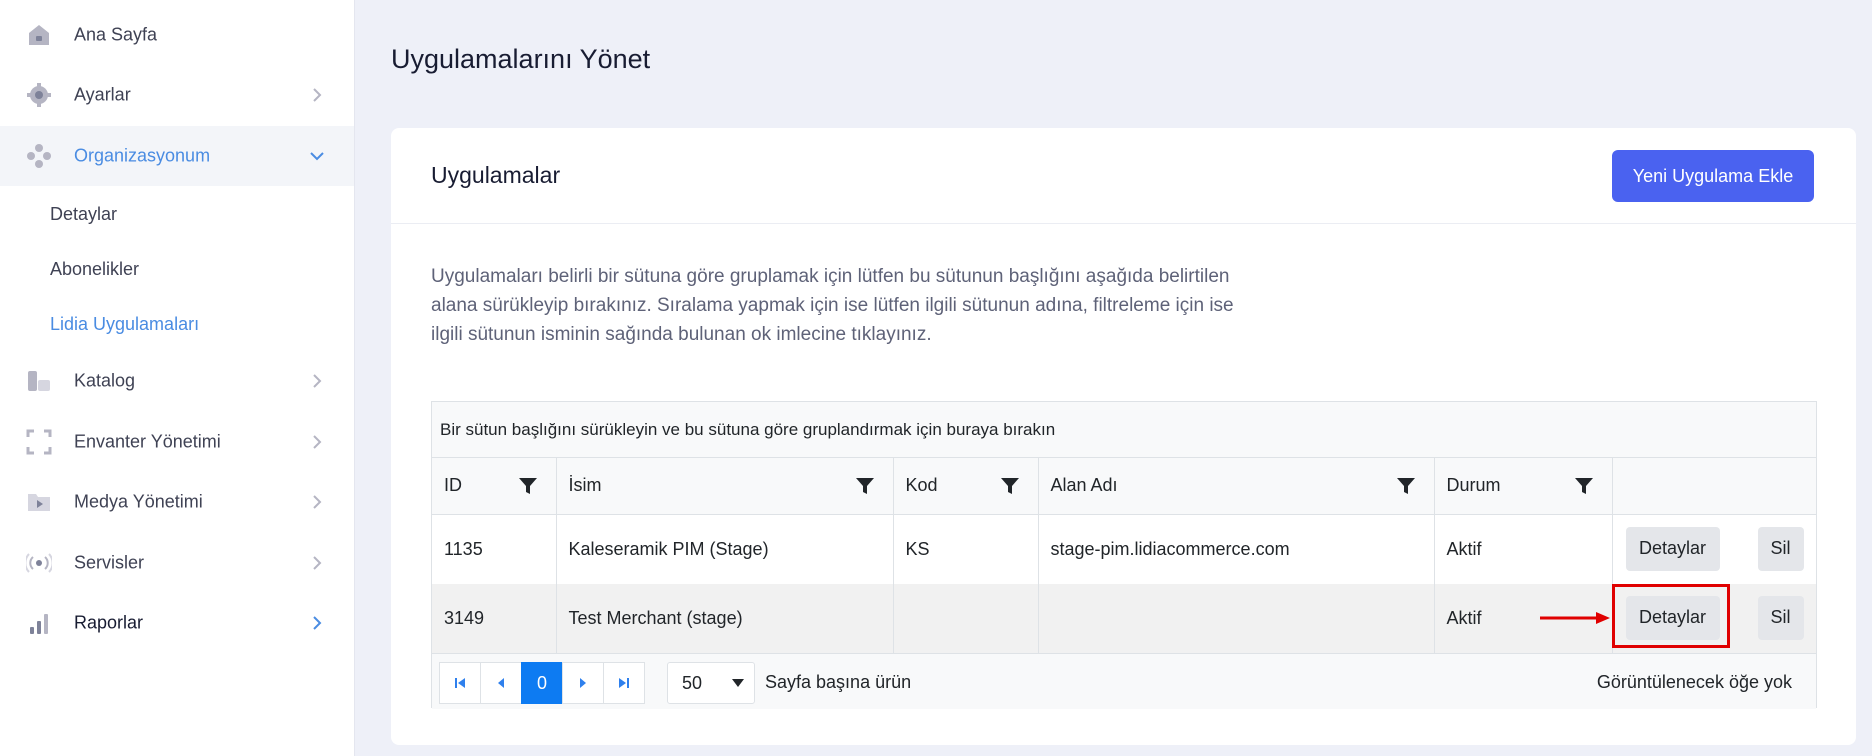  What do you see at coordinates (138, 501) in the screenshot?
I see `sidebar-item-label: Medya Yönetimi` at bounding box center [138, 501].